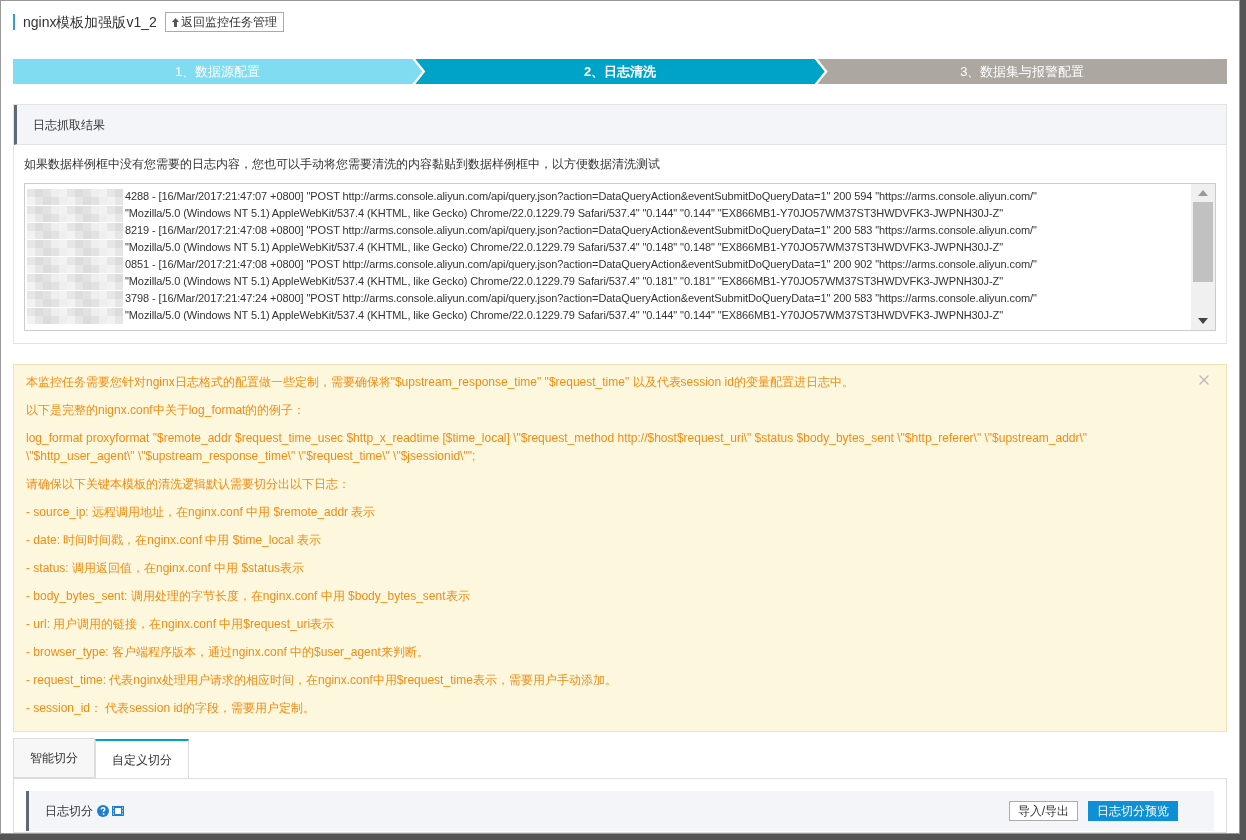 This screenshot has width=1246, height=840. I want to click on log-line: 0851 - [16/Mar/2017:21:47:08 +0800] "POST http://arms.console.aliyun.com/api/query.json?action=DataQueryAction&eventSubmitDoQueryData=1" 200 902 "https://arms.console.aliyun.com/", so click(581, 265).